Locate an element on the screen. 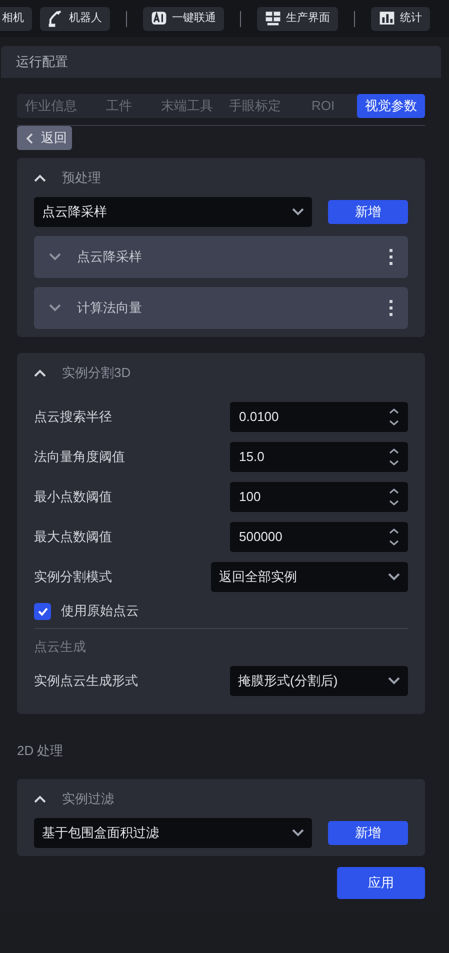  nav-button: 机器人 is located at coordinates (75, 18).